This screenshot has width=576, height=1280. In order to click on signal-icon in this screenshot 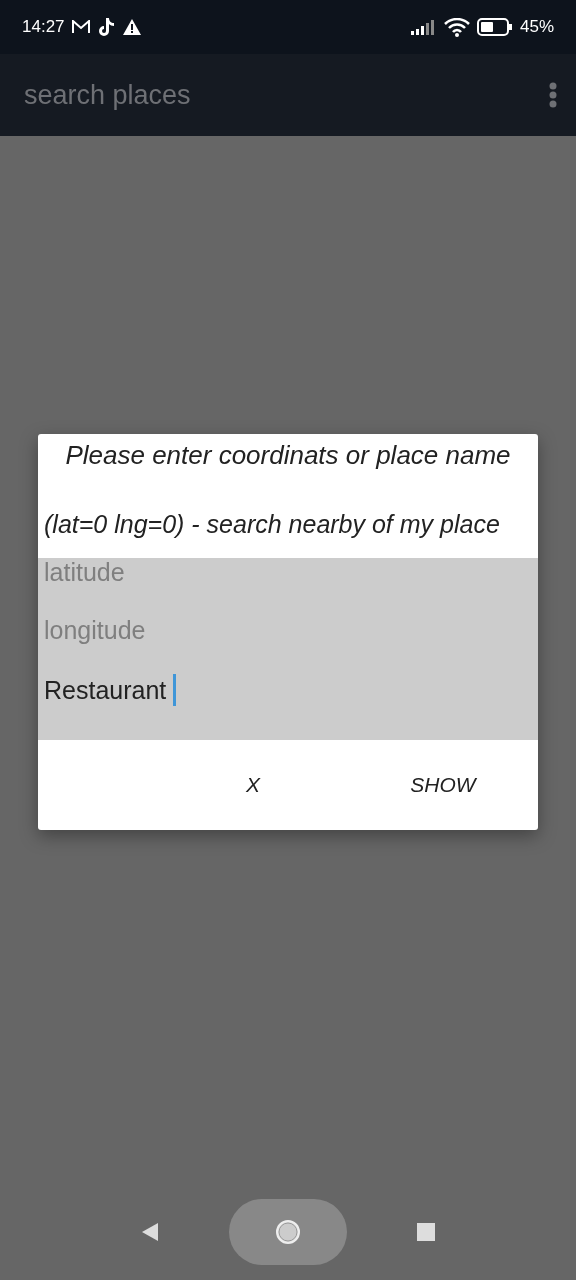, I will do `click(423, 27)`.